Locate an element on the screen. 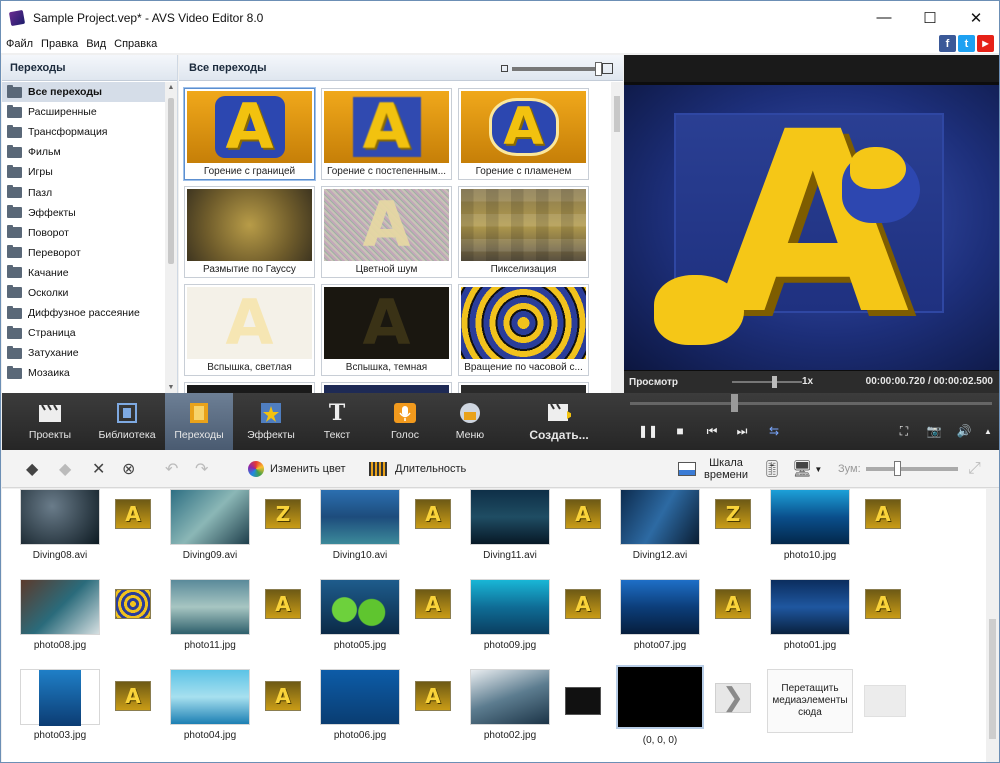 The image size is (1000, 763). previous-frame-icon: ⏮ is located at coordinates (712, 431).